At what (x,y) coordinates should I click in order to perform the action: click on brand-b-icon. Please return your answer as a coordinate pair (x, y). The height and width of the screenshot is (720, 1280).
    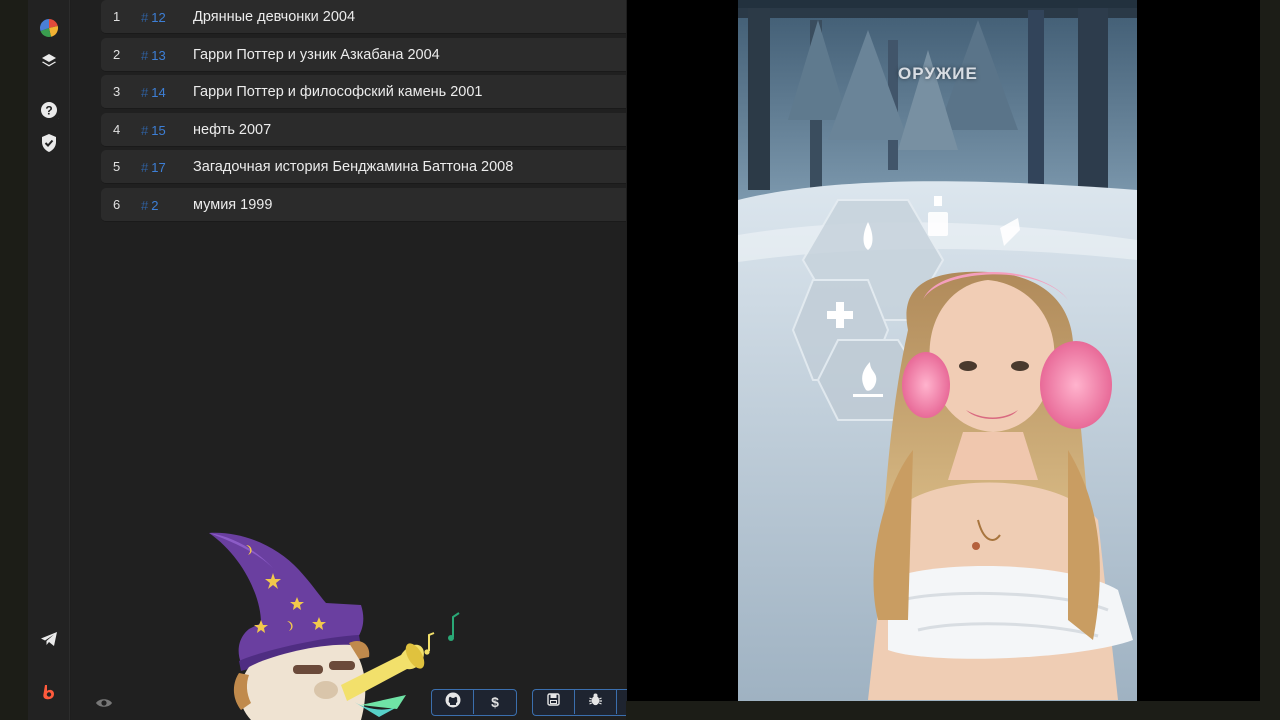
    Looking at the image, I should click on (49, 692).